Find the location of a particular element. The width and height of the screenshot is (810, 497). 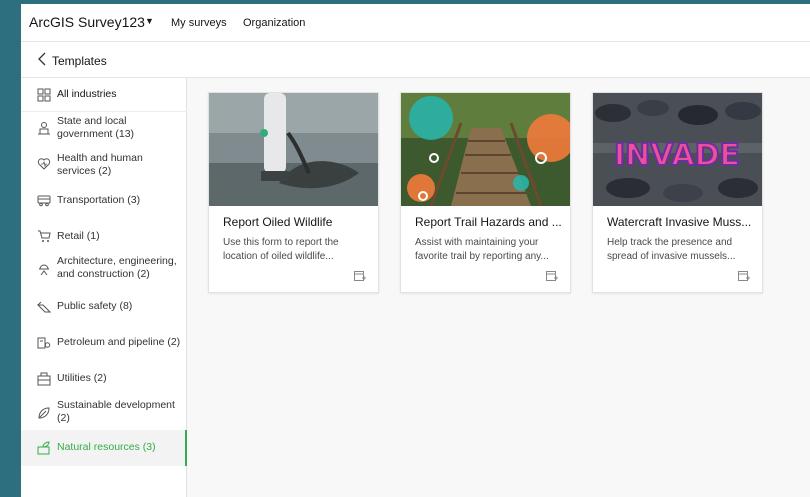

nav-my-surveys: My surveys is located at coordinates (199, 23).